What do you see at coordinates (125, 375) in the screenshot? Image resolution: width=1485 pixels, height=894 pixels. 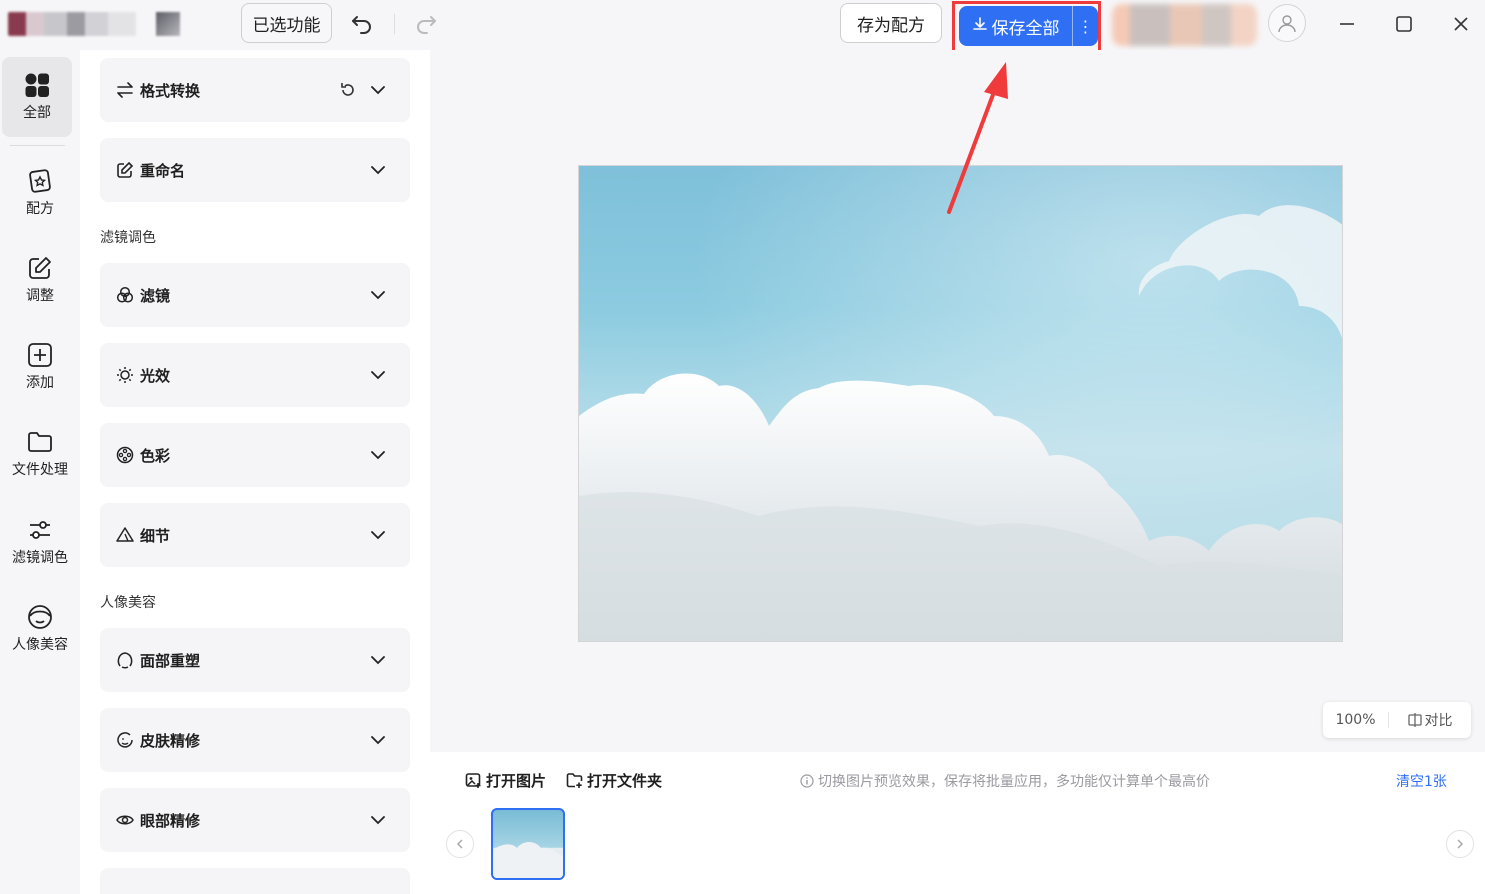 I see `sun-icon` at bounding box center [125, 375].